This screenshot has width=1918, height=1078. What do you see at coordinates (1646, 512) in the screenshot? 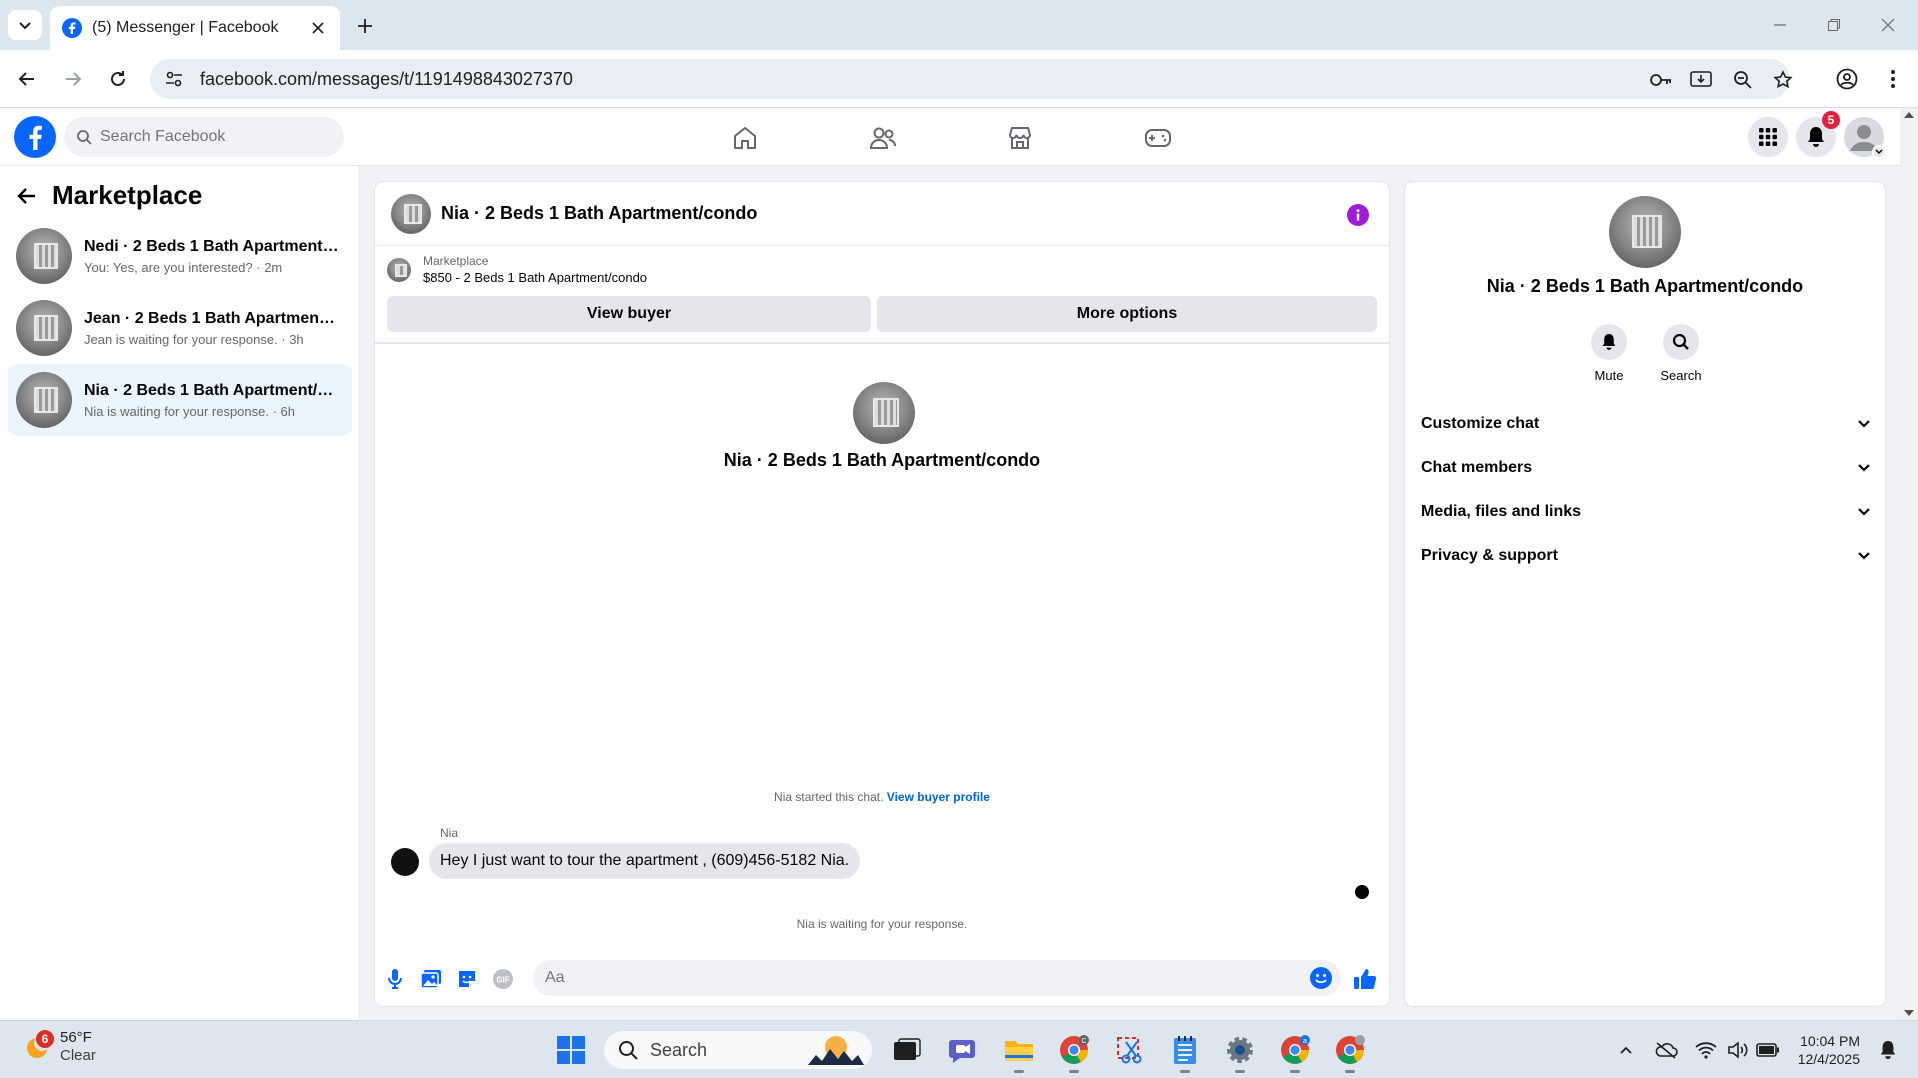
I see `section-media-files-links: Media, files and links` at bounding box center [1646, 512].